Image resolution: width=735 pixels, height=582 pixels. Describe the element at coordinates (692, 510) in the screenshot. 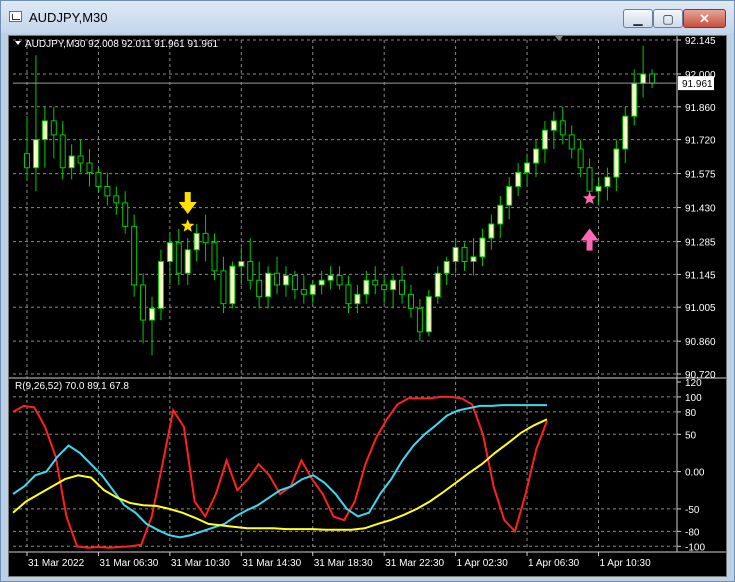

I see `indicator-tick-label: -50` at that location.